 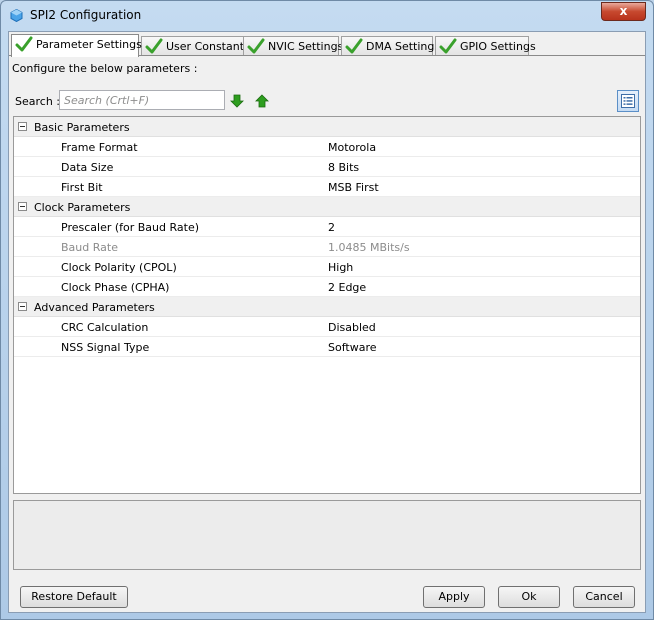 I want to click on param-value: High, so click(x=340, y=267).